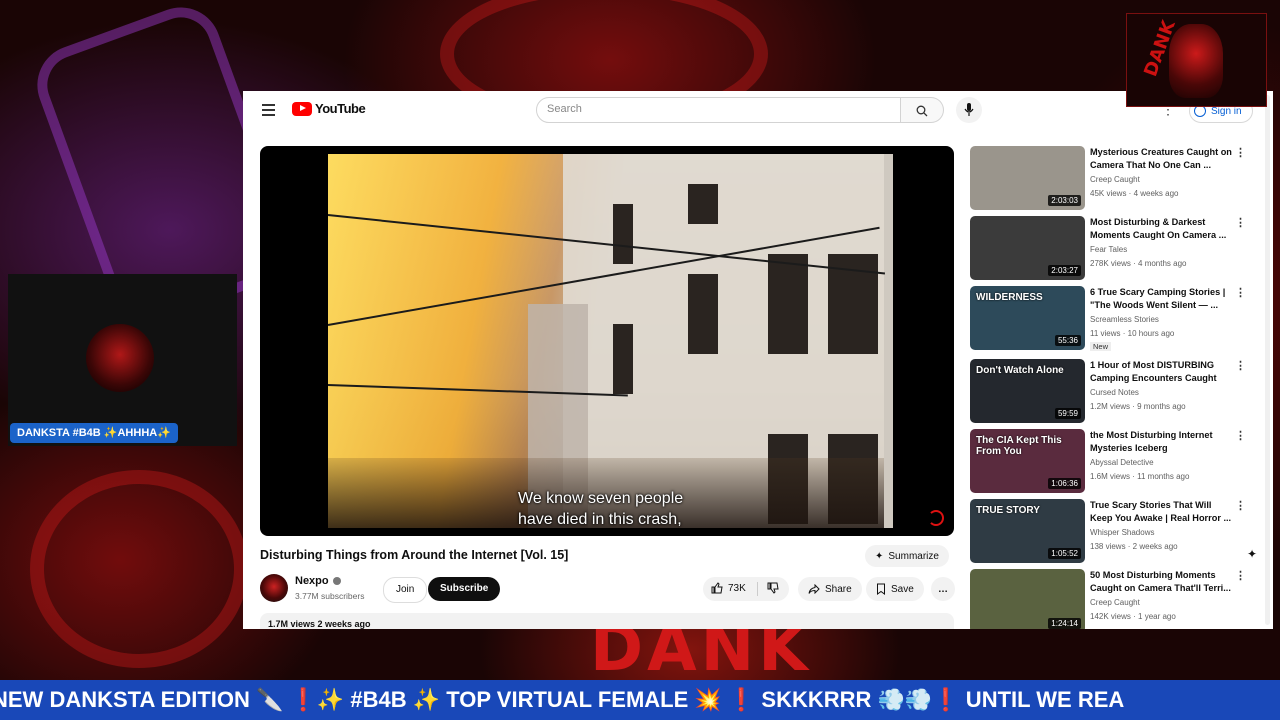 The height and width of the screenshot is (720, 1280). Describe the element at coordinates (1064, 200) in the screenshot. I see `video-duration: 2:03:03` at that location.